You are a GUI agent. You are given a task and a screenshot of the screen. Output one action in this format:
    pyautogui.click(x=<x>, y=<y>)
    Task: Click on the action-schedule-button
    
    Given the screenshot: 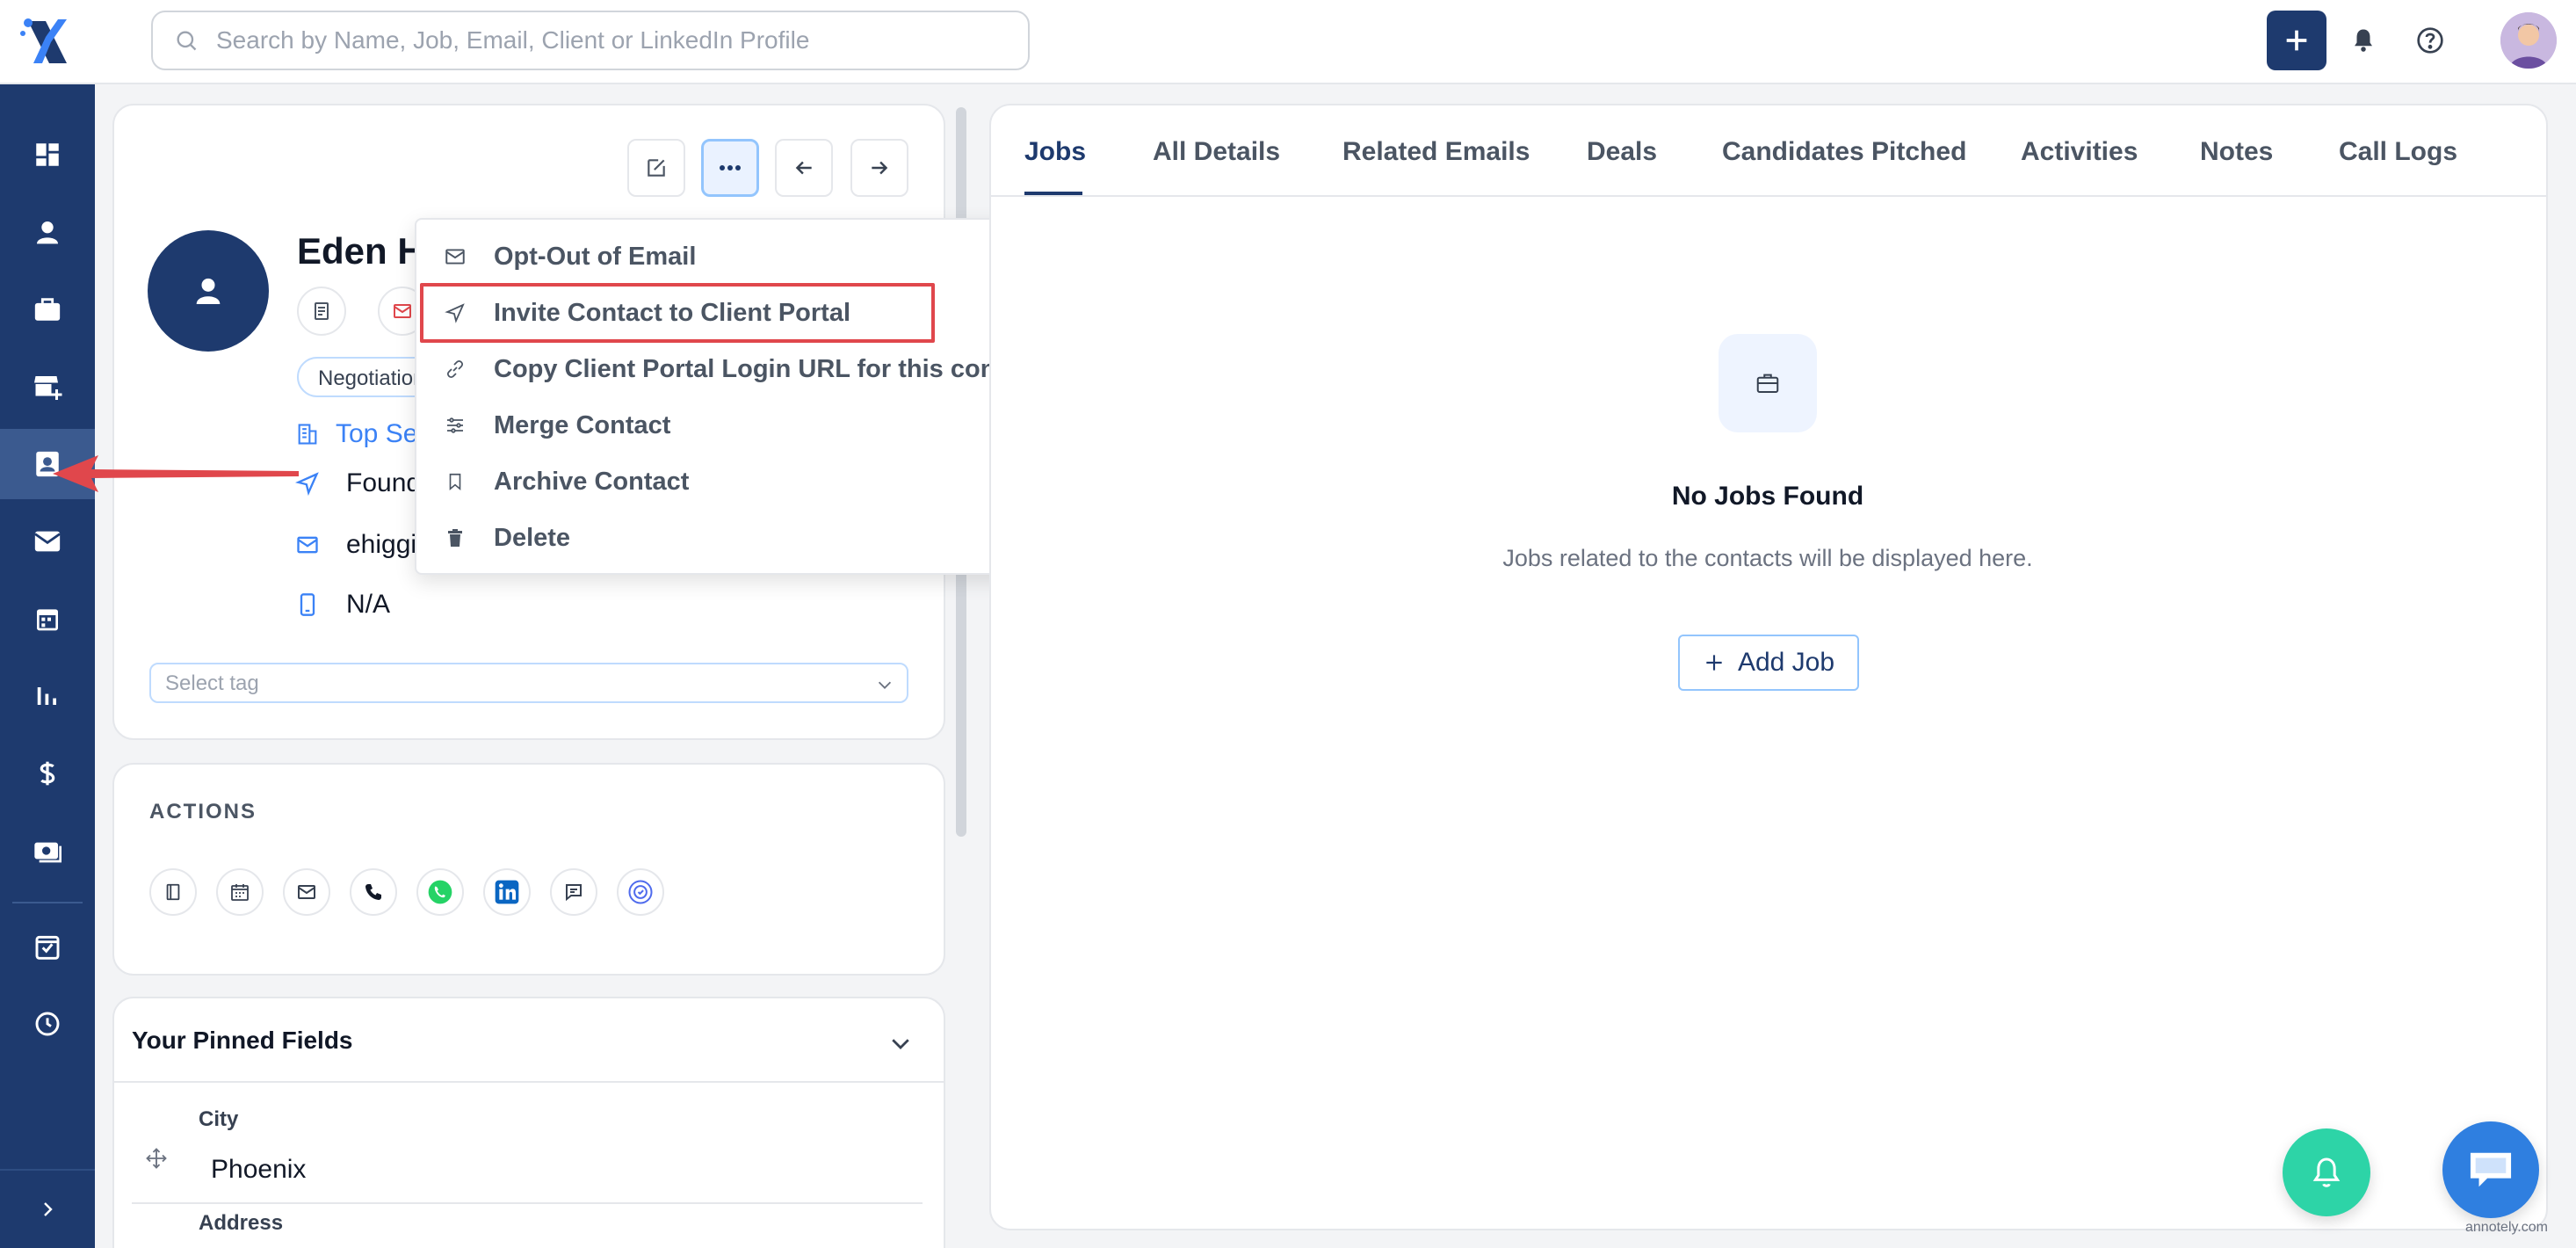 What is the action you would take?
    pyautogui.click(x=240, y=892)
    